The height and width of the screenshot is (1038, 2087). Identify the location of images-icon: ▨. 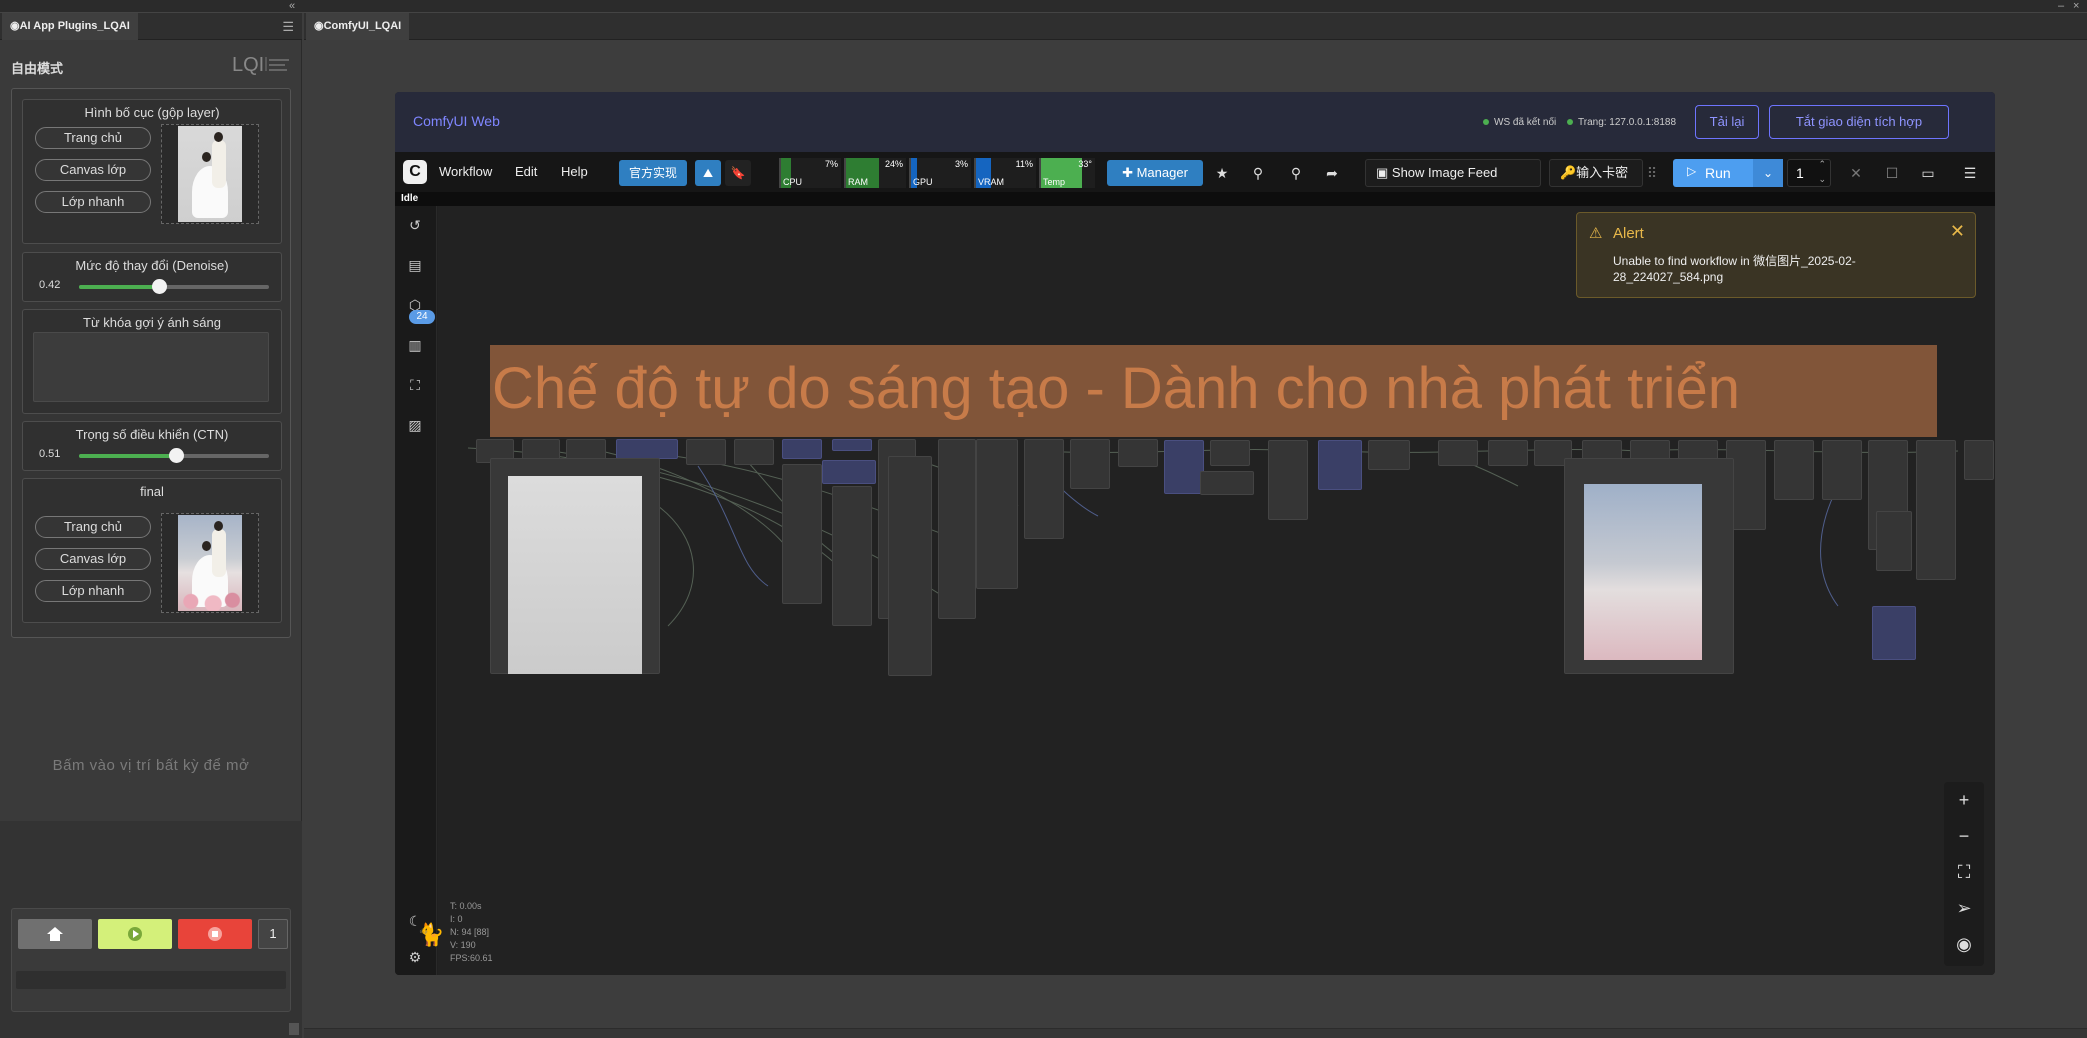
(415, 425).